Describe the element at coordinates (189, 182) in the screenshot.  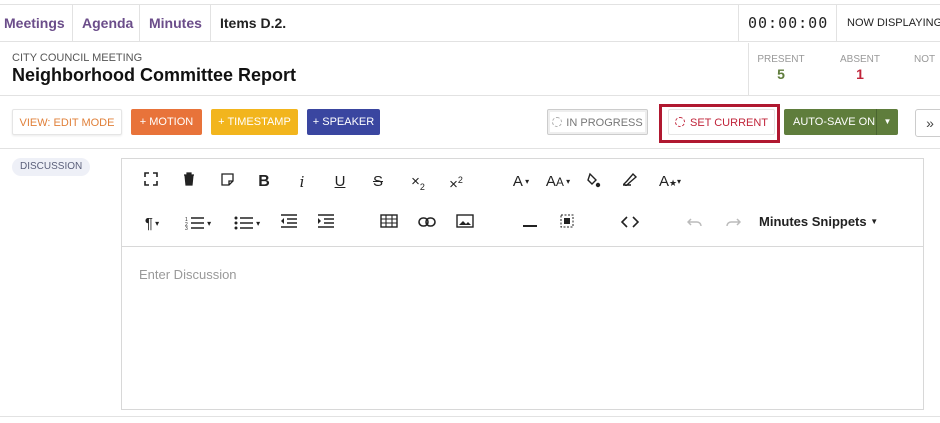
I see `trash-icon` at that location.